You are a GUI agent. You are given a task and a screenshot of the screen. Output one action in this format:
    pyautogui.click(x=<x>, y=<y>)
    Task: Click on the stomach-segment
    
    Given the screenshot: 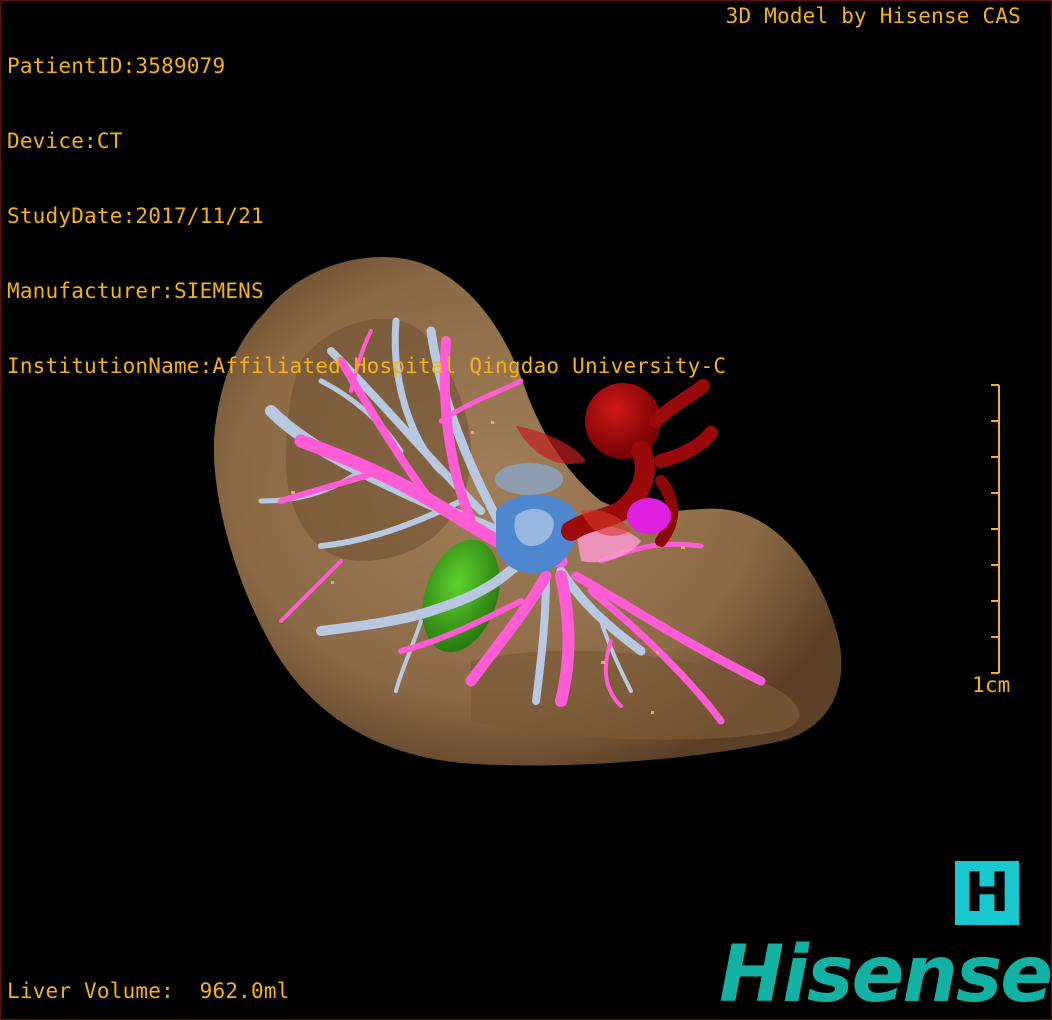 What is the action you would take?
    pyautogui.click(x=649, y=516)
    